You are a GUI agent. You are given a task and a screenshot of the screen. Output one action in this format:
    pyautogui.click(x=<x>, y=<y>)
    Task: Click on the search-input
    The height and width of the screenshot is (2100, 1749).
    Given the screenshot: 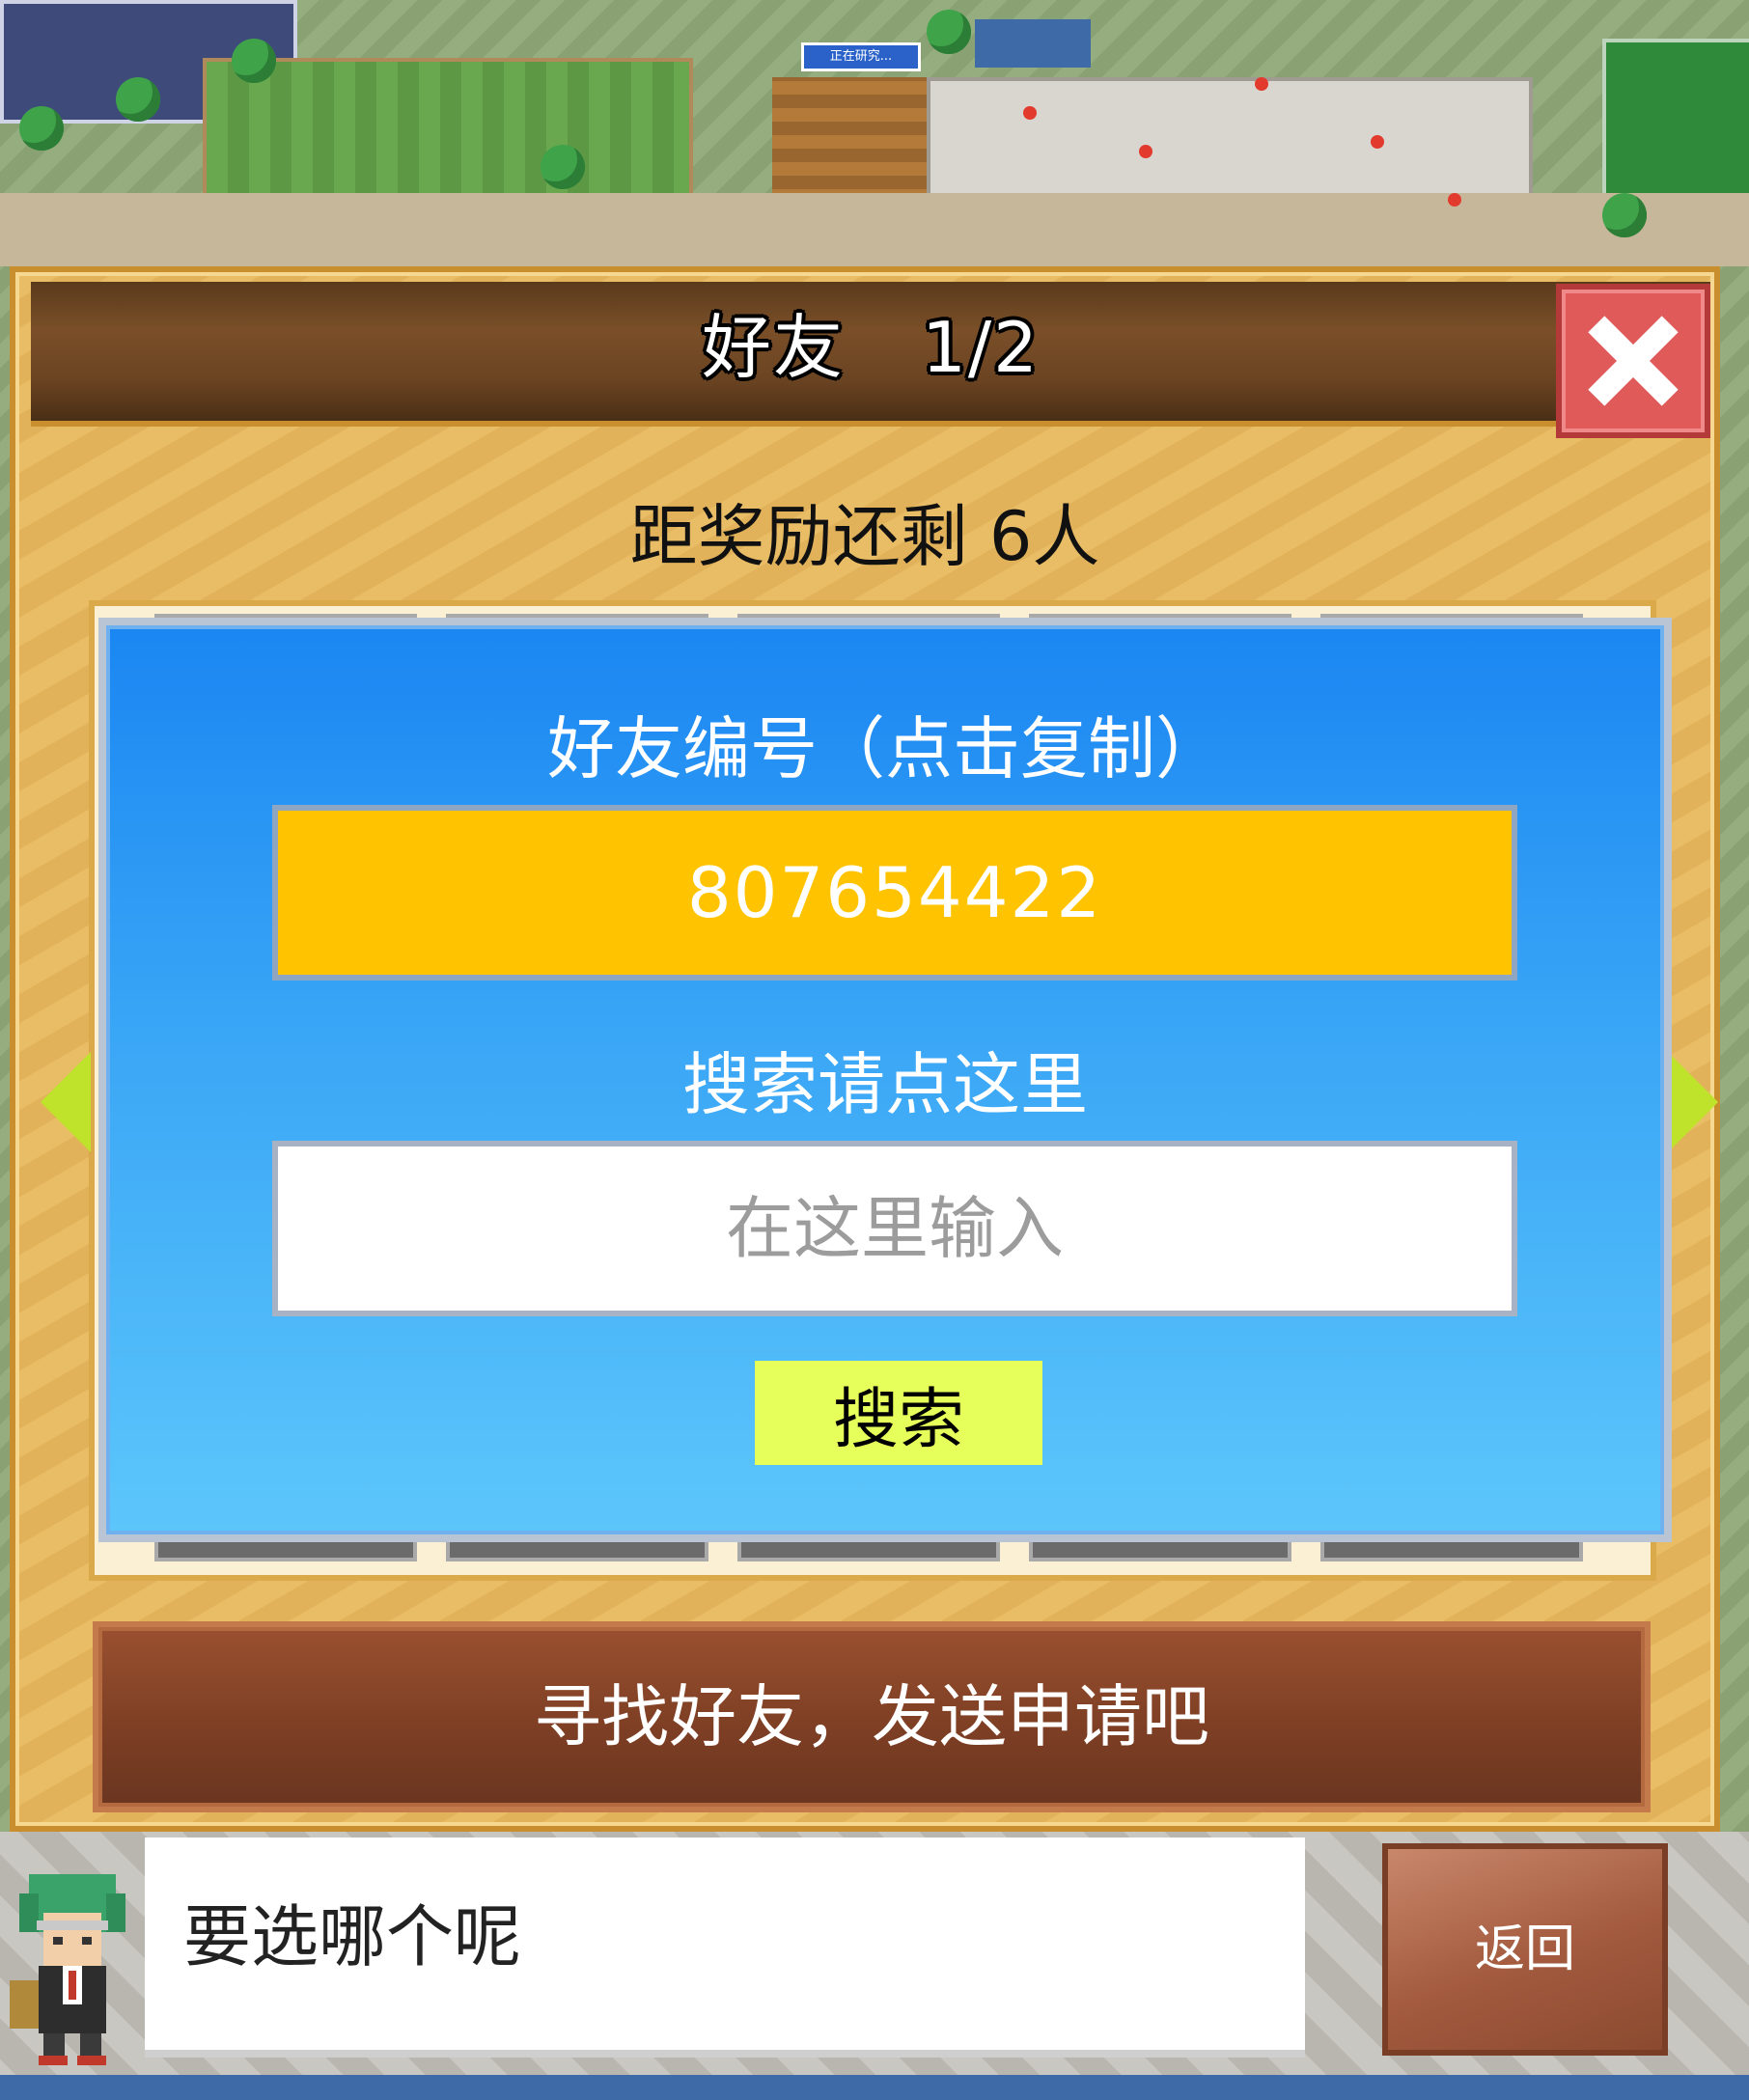 What is the action you would take?
    pyautogui.click(x=894, y=1228)
    